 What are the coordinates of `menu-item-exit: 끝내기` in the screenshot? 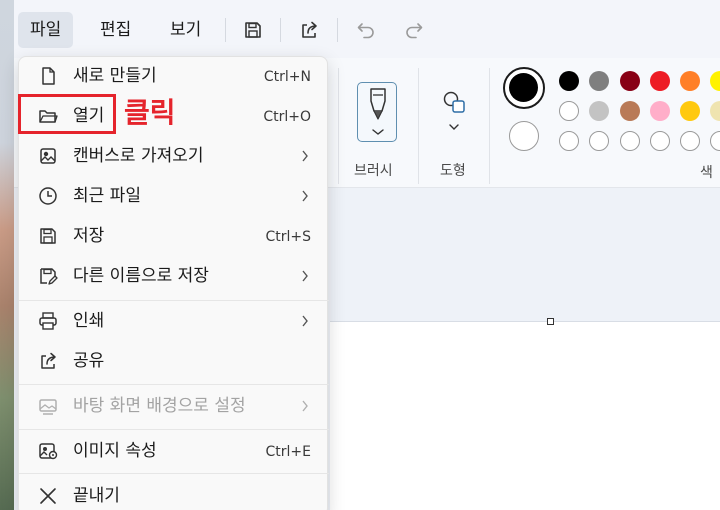 It's located at (174, 493).